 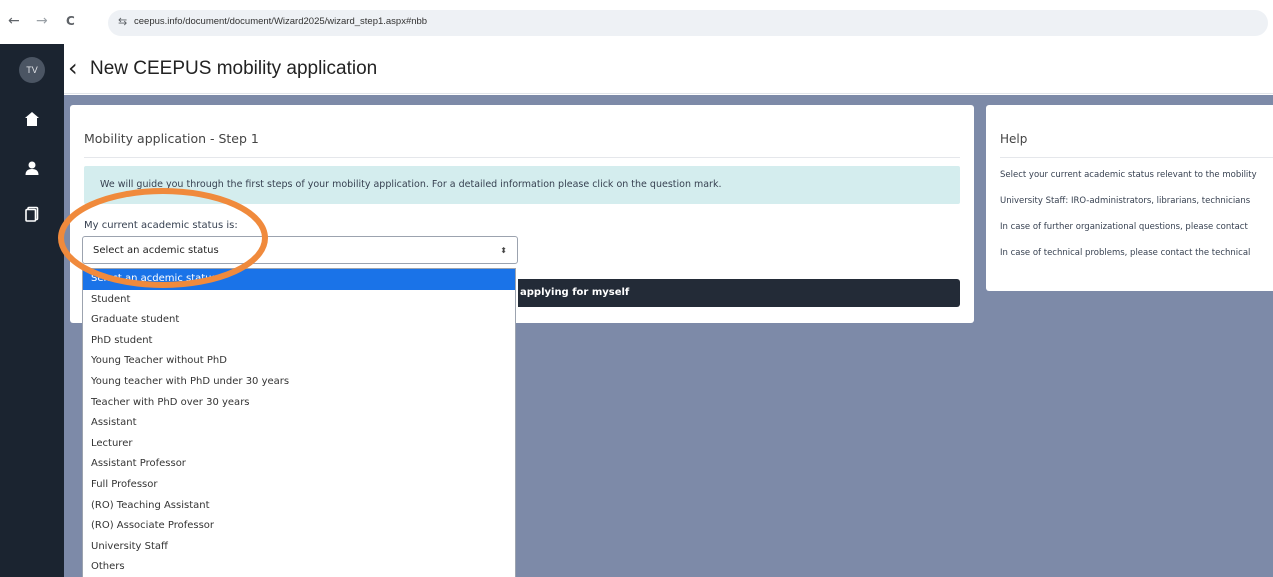 What do you see at coordinates (163, 238) in the screenshot?
I see `highlight-annotation` at bounding box center [163, 238].